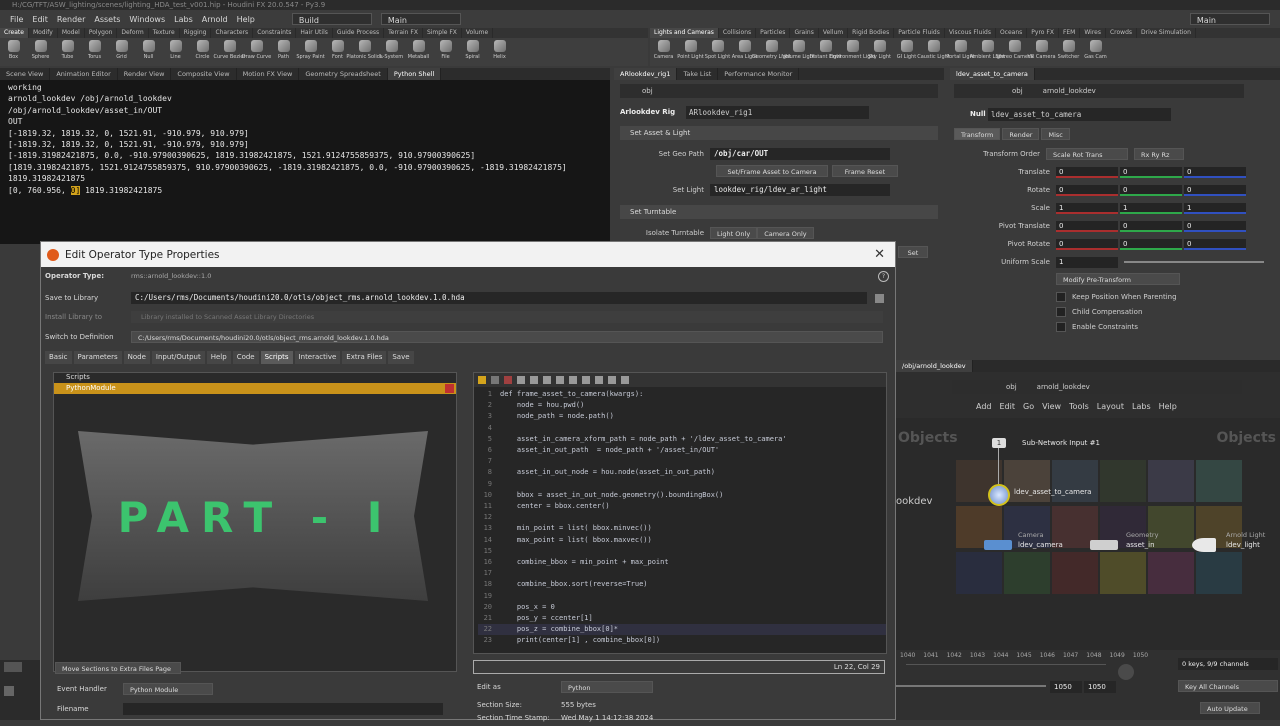 This screenshot has height=726, width=1280. I want to click on pivot-translate-field-z: 0, so click(1215, 226).